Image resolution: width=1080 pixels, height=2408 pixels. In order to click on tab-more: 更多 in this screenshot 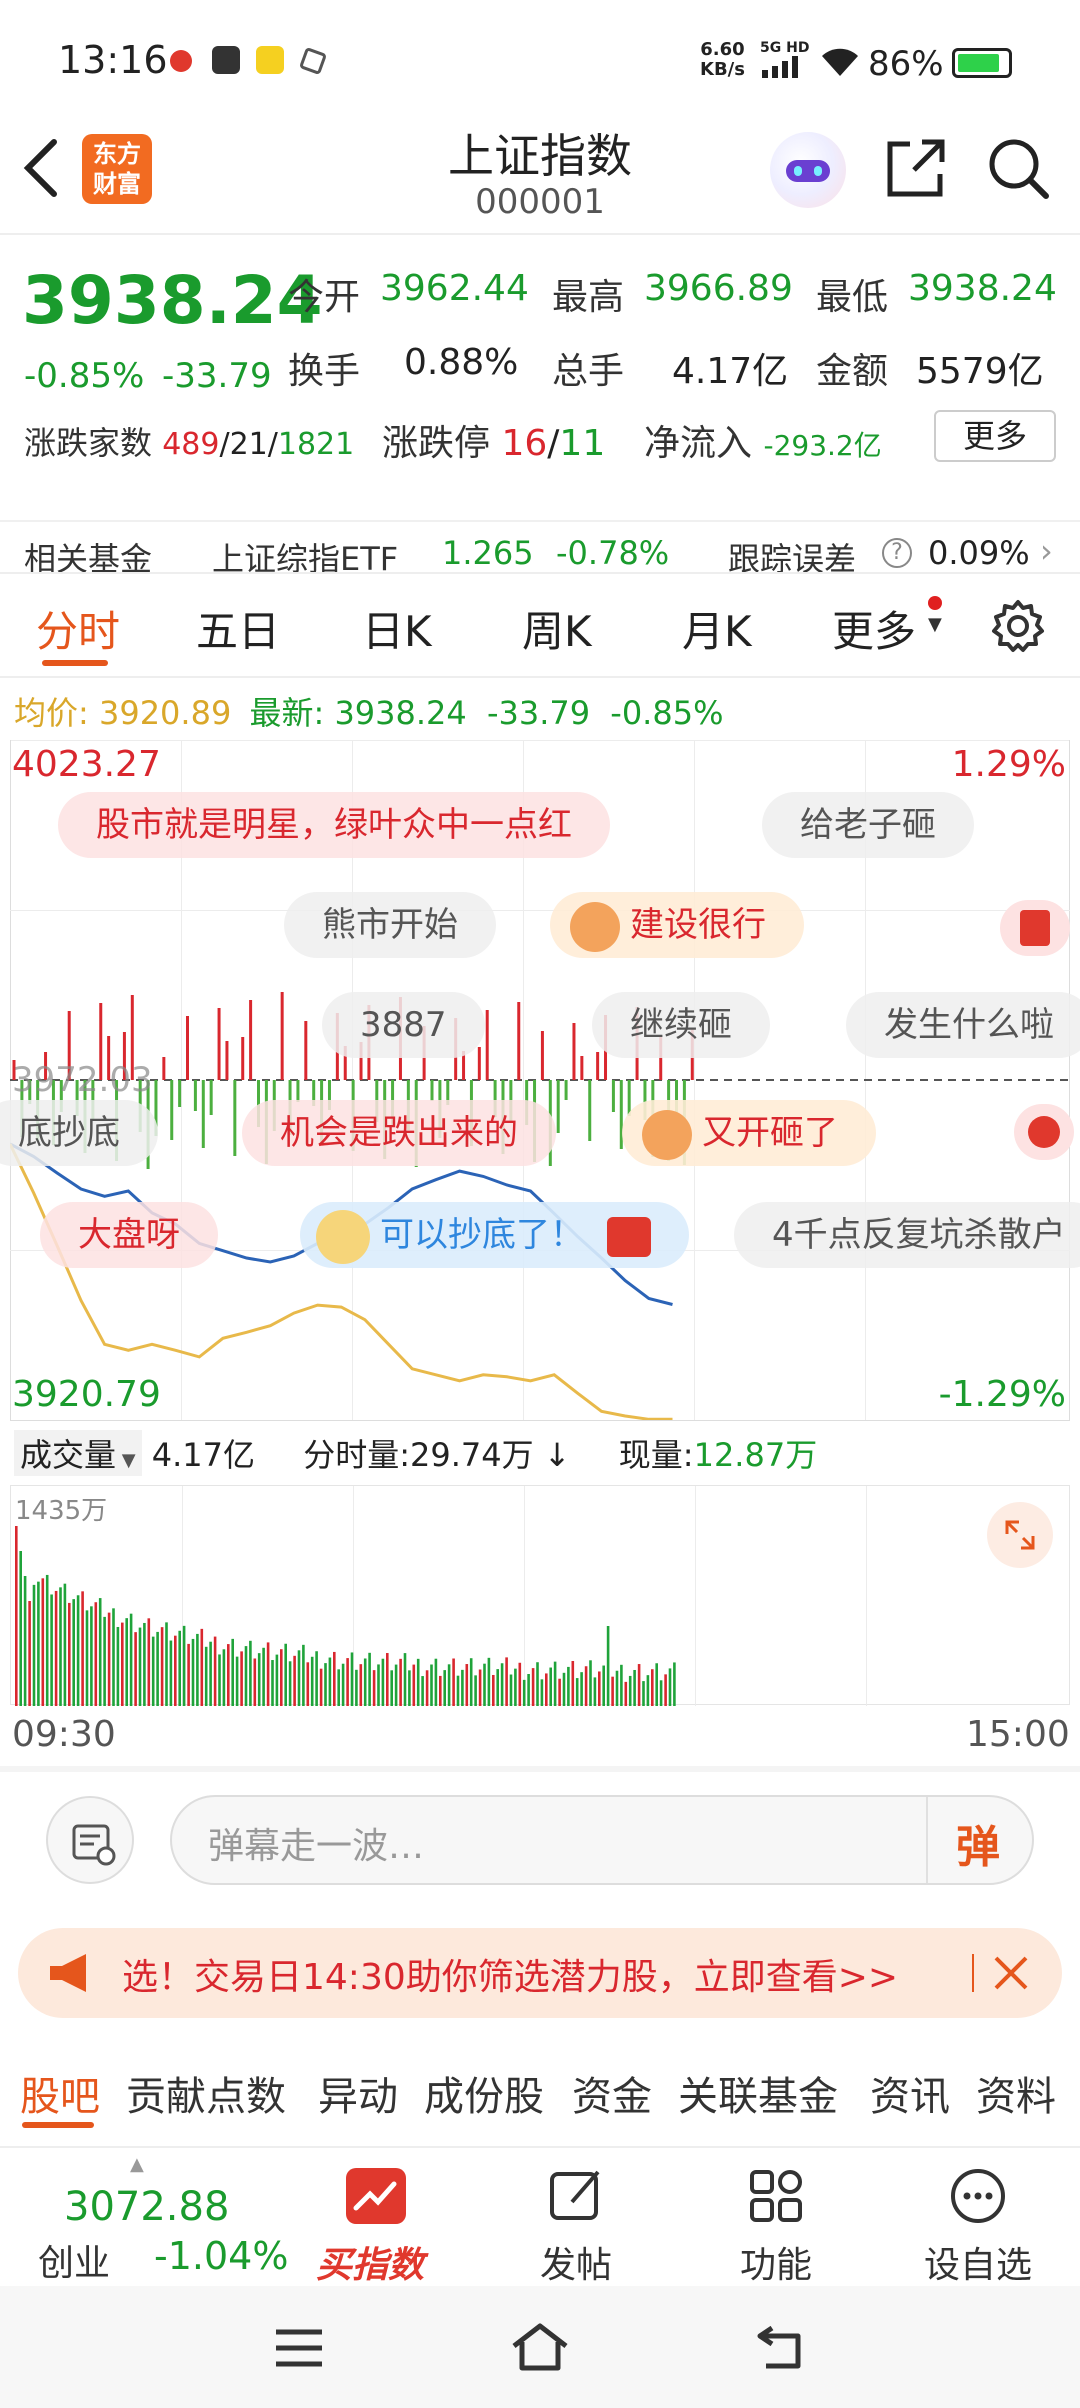, I will do `click(874, 628)`.